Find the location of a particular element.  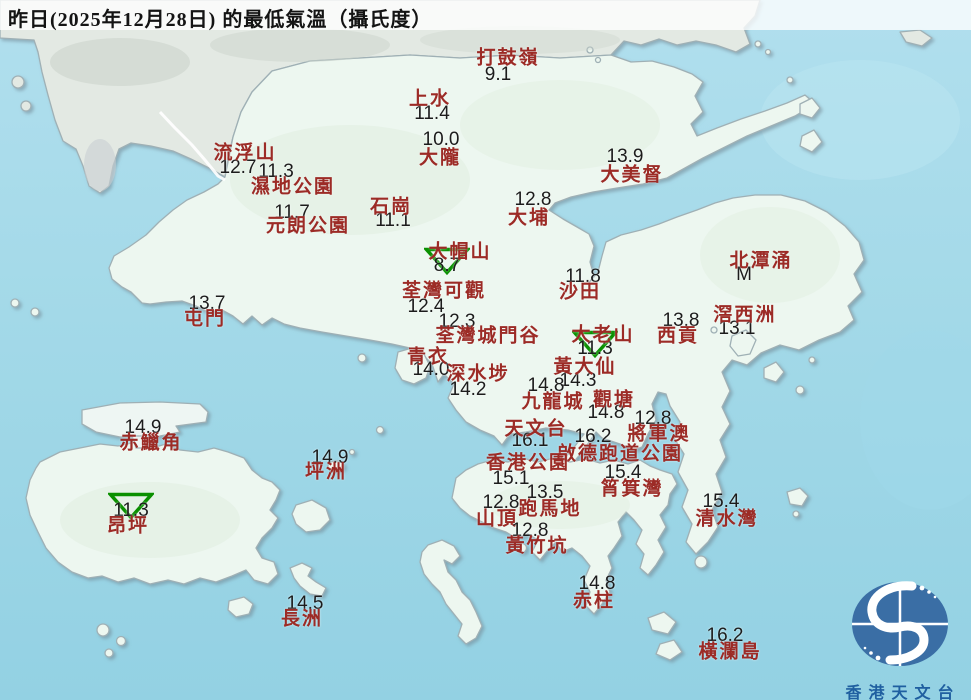

station-name: 荃灣城門谷 is located at coordinates (488, 336).